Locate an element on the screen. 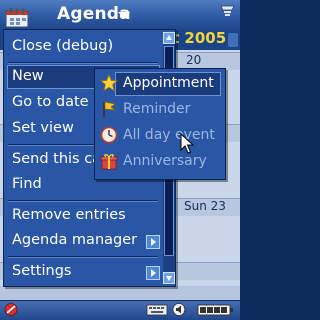 The image size is (320, 320). clock-icon is located at coordinates (109, 135).